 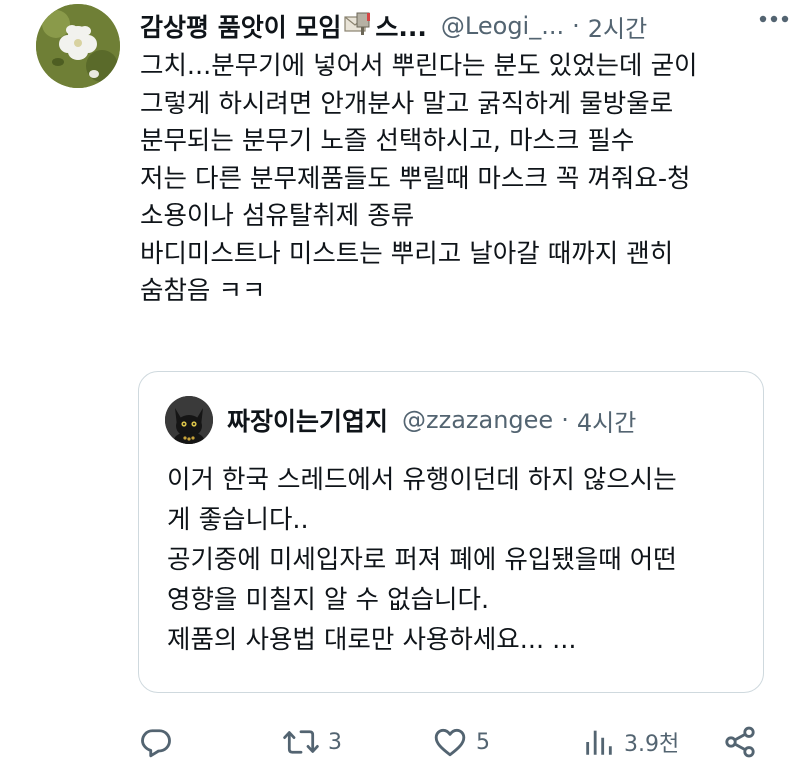 I want to click on quote-timestamp: 4시간, so click(x=606, y=420).